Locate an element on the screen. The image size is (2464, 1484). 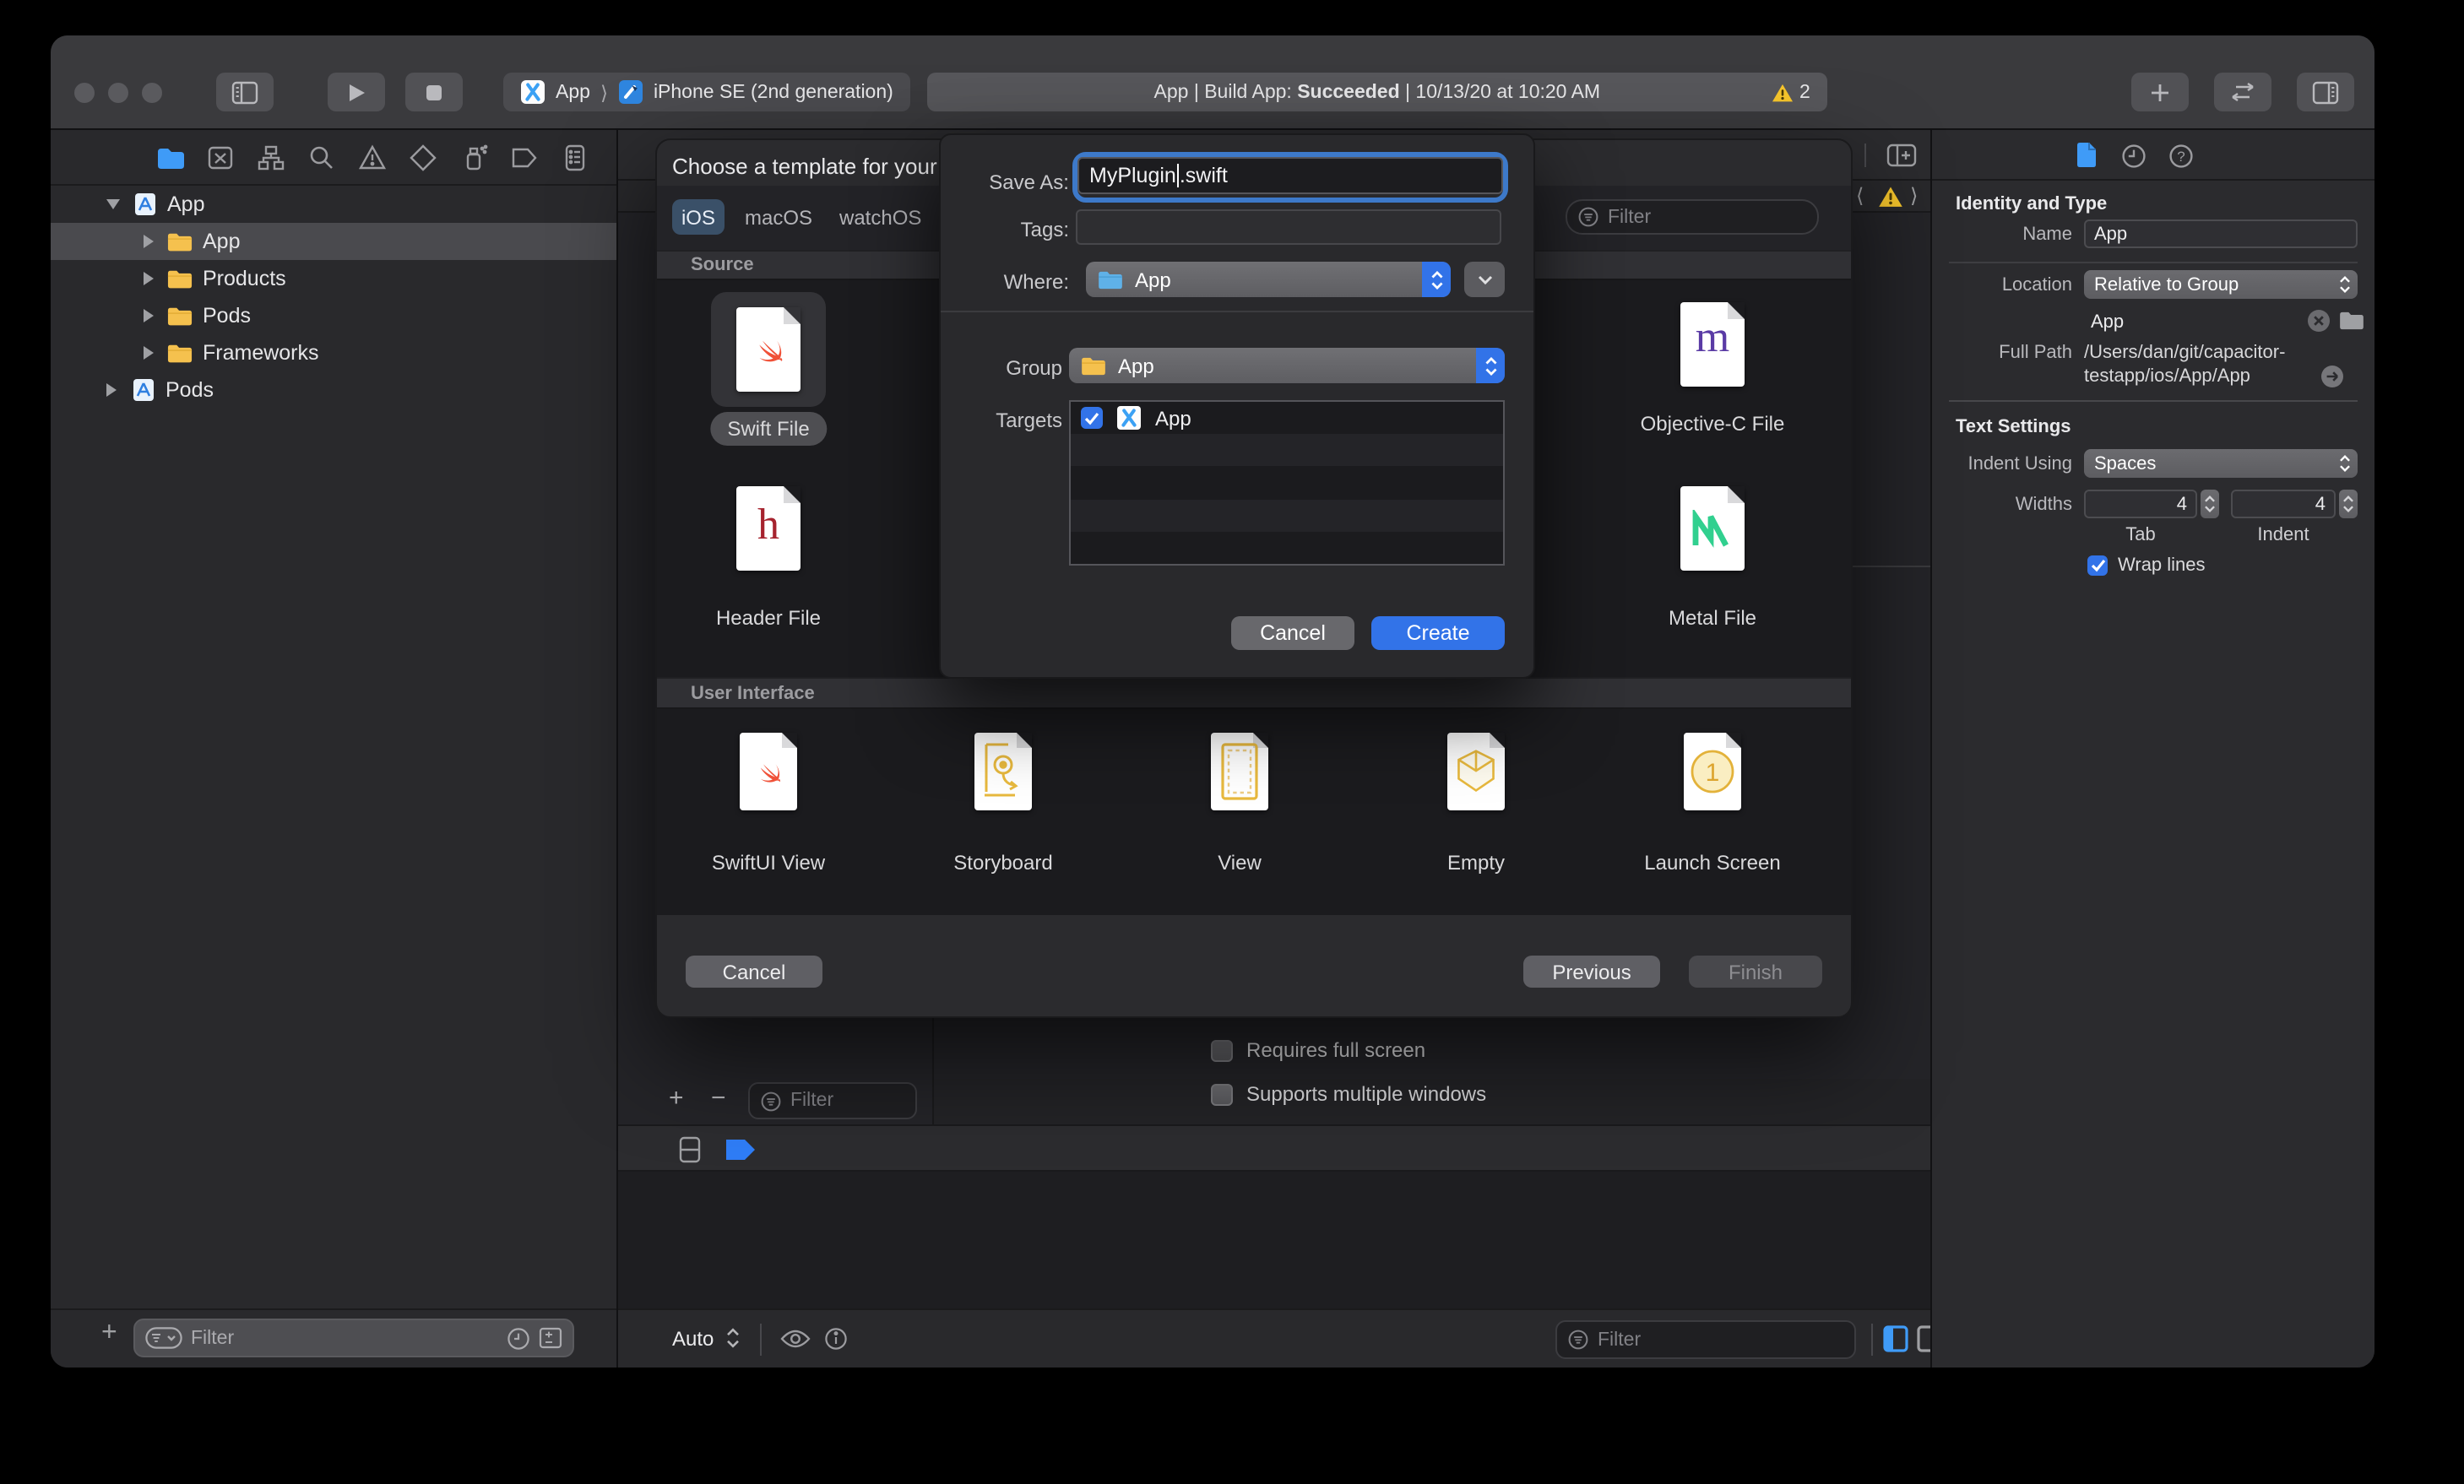
test-navigator-icon is located at coordinates (423, 158).